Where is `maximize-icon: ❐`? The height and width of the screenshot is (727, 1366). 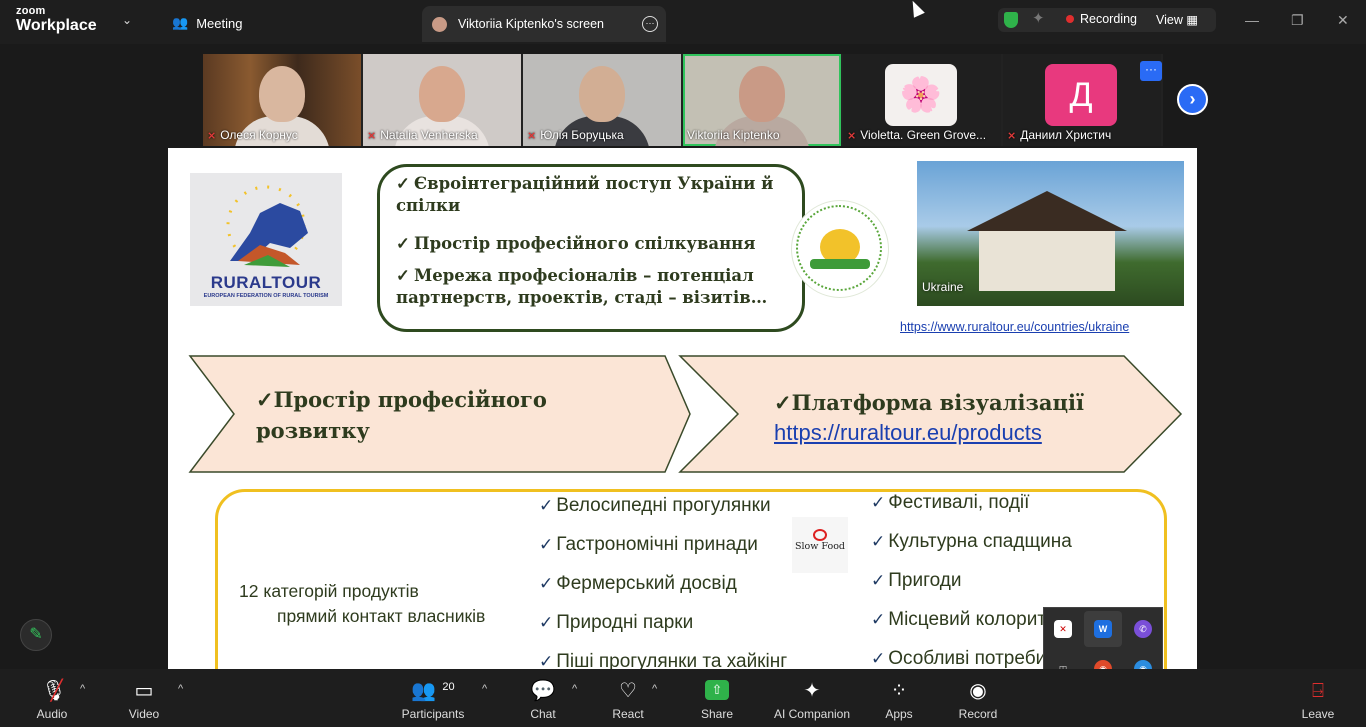
maximize-icon: ❐ is located at coordinates (1297, 20).